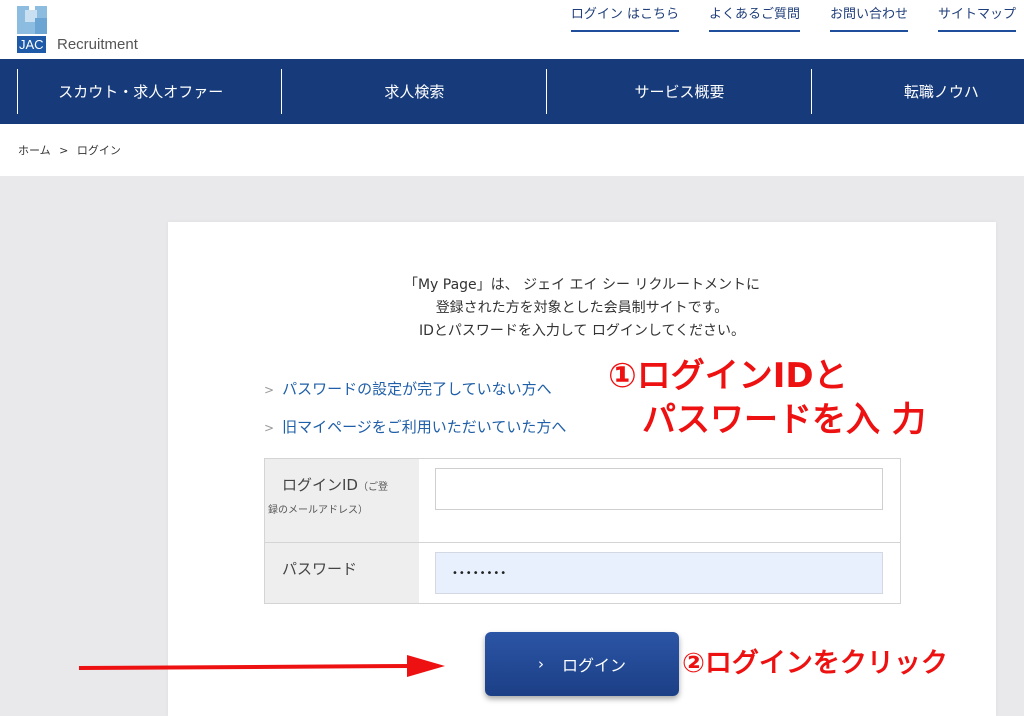 The height and width of the screenshot is (716, 1024). I want to click on nav-item-label: 求人検索, so click(414, 92).